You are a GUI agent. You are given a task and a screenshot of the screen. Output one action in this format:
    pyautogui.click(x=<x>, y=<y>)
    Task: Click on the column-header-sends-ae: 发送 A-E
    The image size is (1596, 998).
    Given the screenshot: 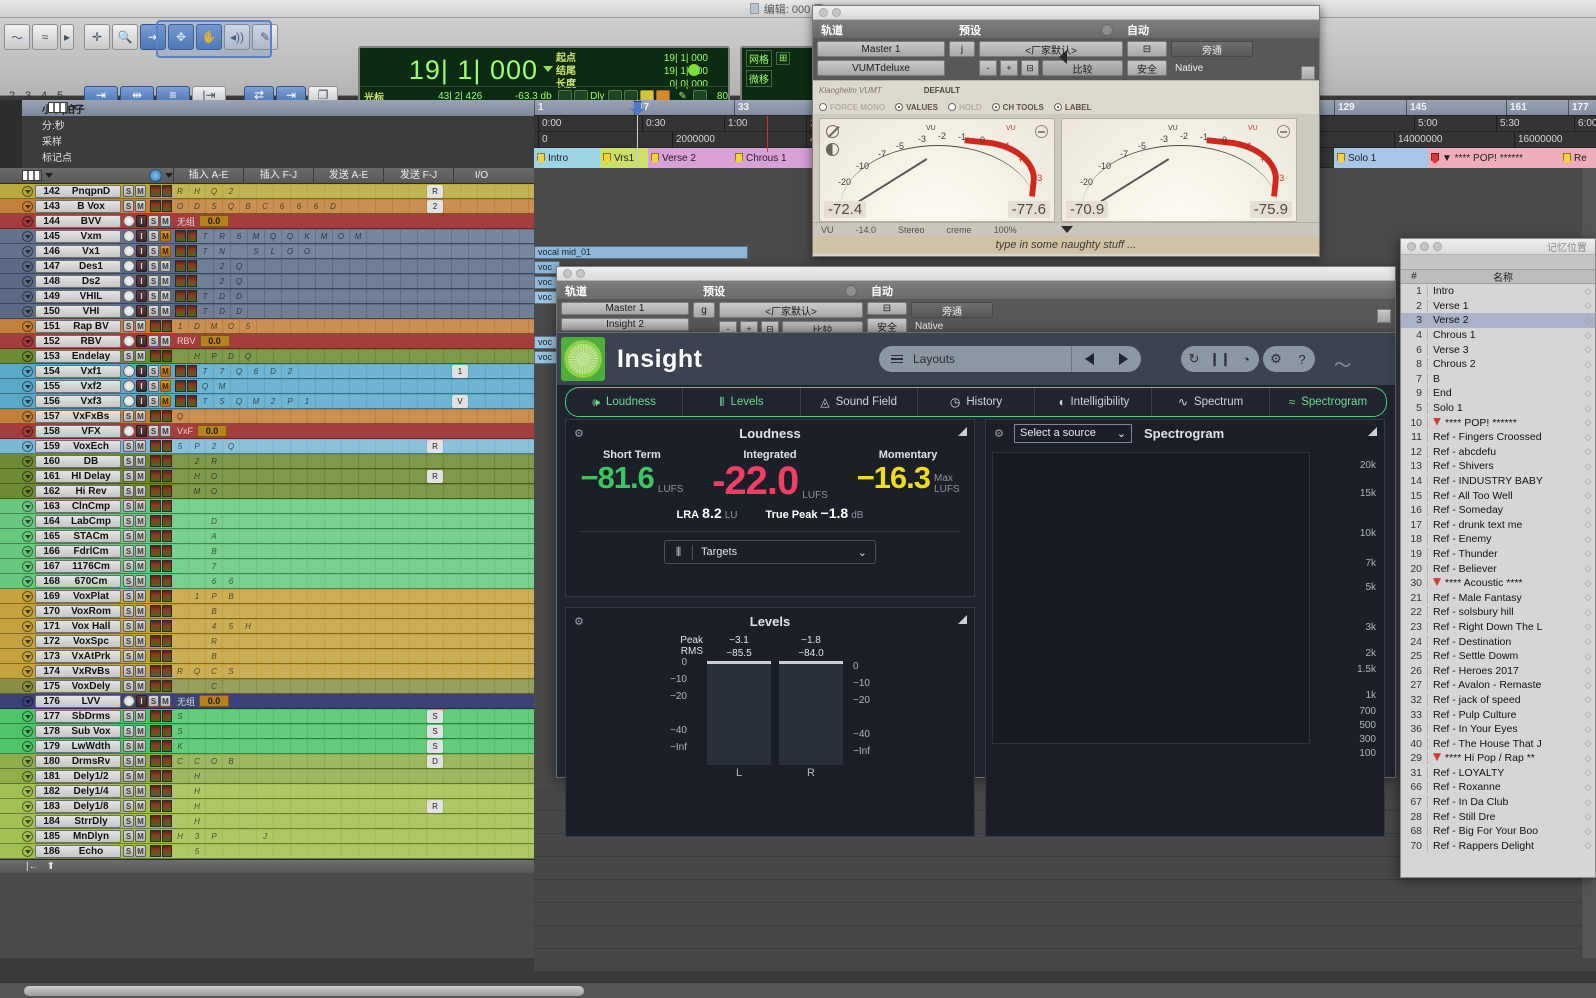 What is the action you would take?
    pyautogui.click(x=348, y=176)
    